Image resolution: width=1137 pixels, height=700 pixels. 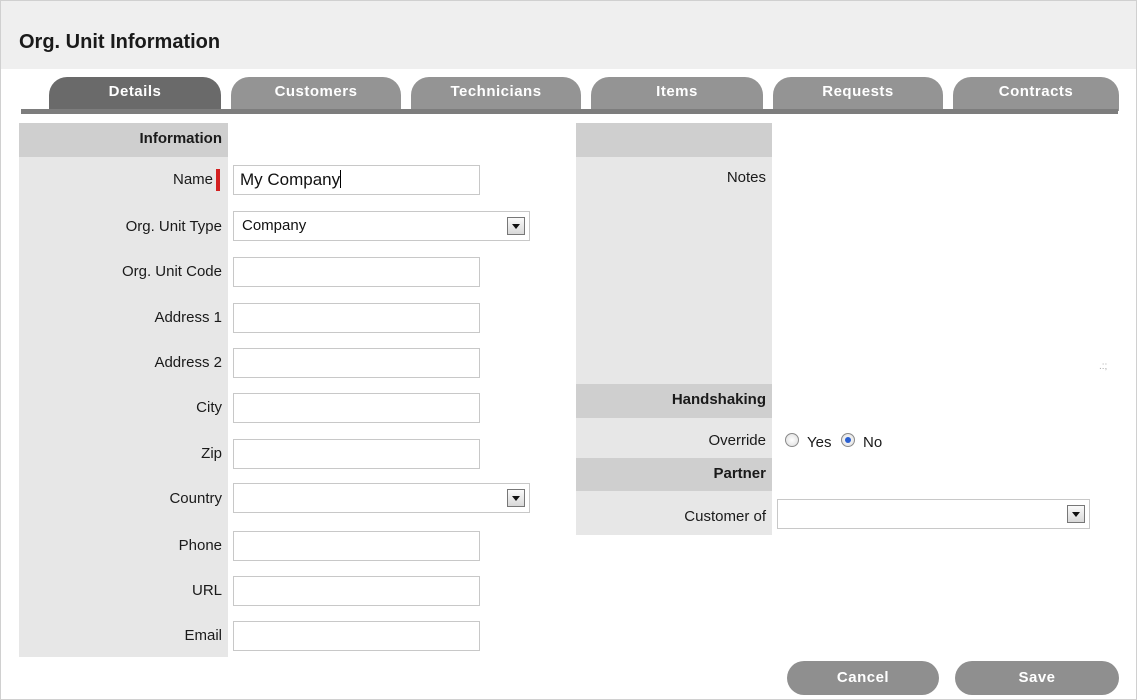 What do you see at coordinates (356, 180) in the screenshot?
I see `name-input: My Company` at bounding box center [356, 180].